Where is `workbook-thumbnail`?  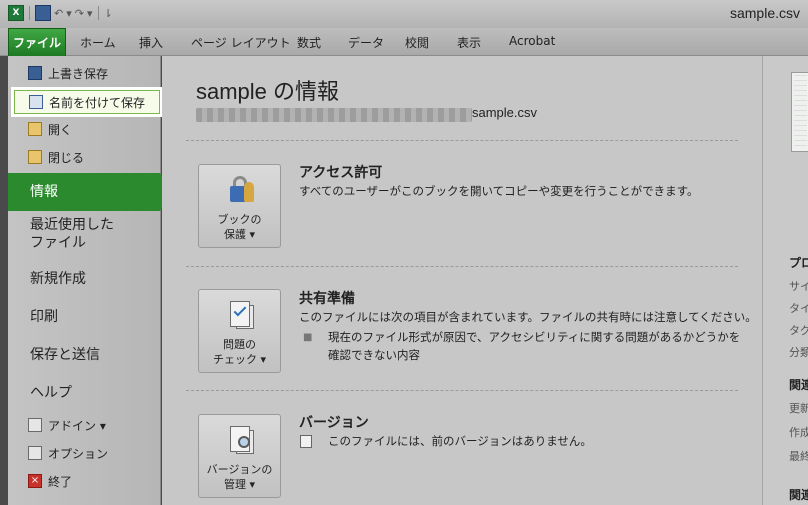
workbook-thumbnail is located at coordinates (799, 112).